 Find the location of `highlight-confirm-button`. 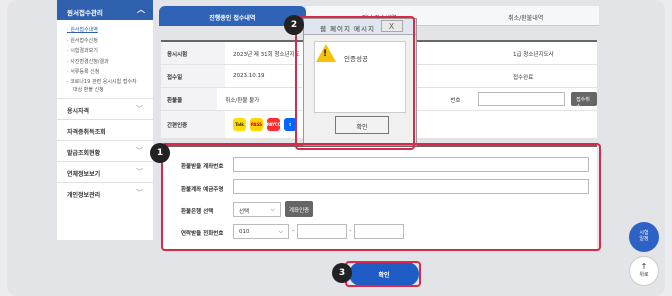

highlight-confirm-button is located at coordinates (383, 274).